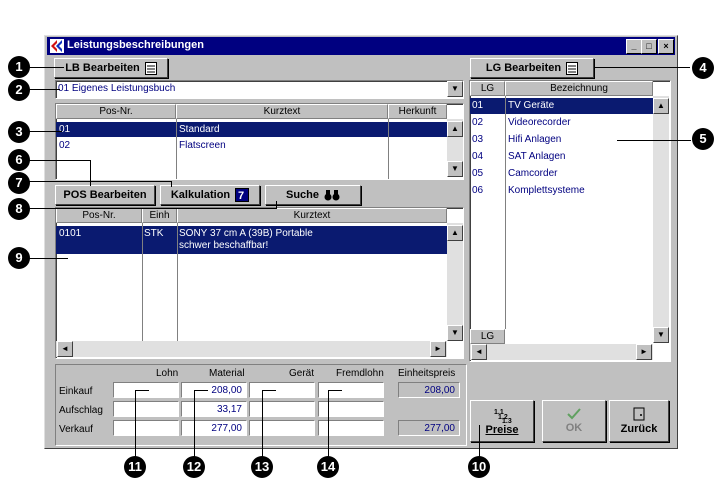 This screenshot has width=723, height=482. What do you see at coordinates (76, 429) in the screenshot?
I see `row-verkauf: Verkauf` at bounding box center [76, 429].